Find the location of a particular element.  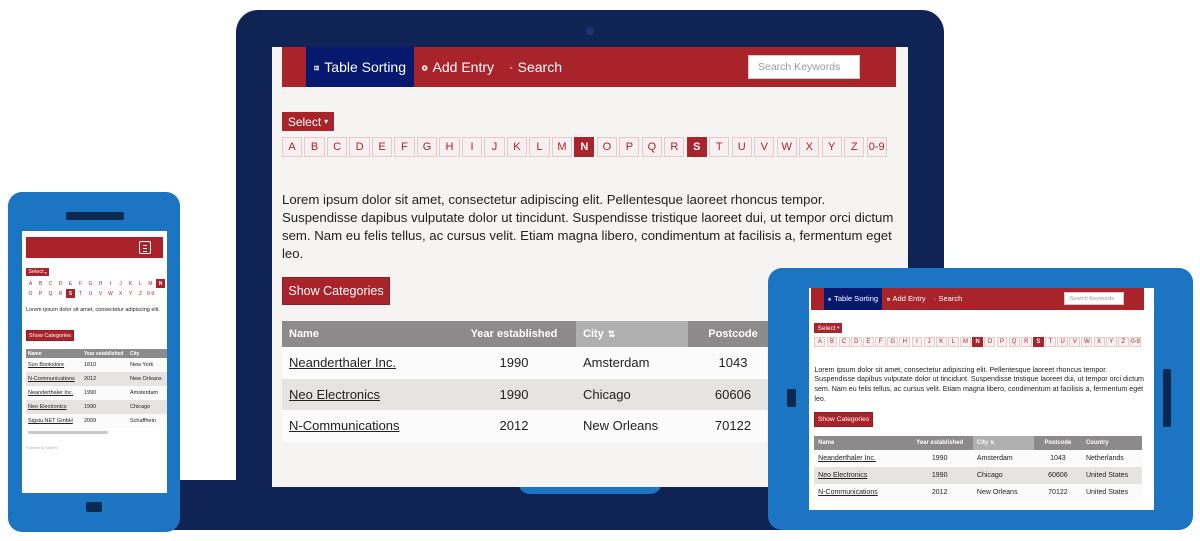

table-cell: Sigsiu.NET GmbH is located at coordinates (54, 421).